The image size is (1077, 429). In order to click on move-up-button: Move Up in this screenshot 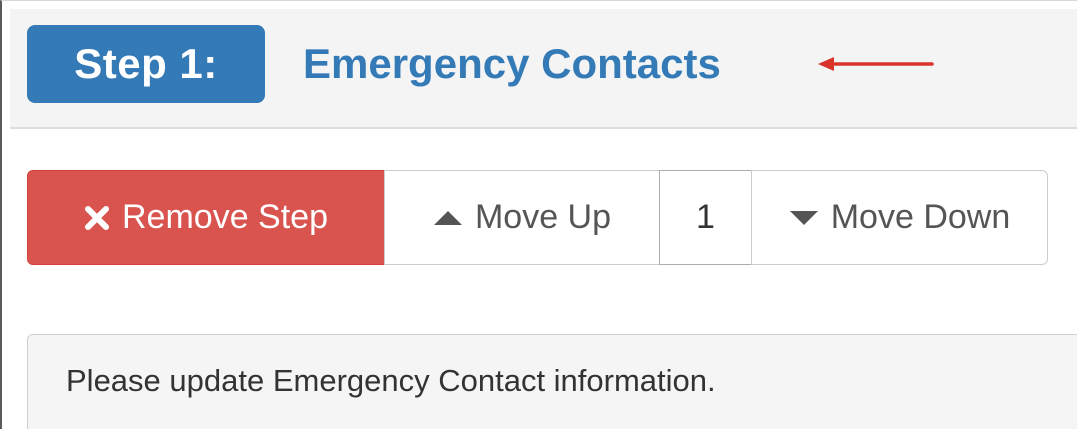, I will do `click(522, 217)`.